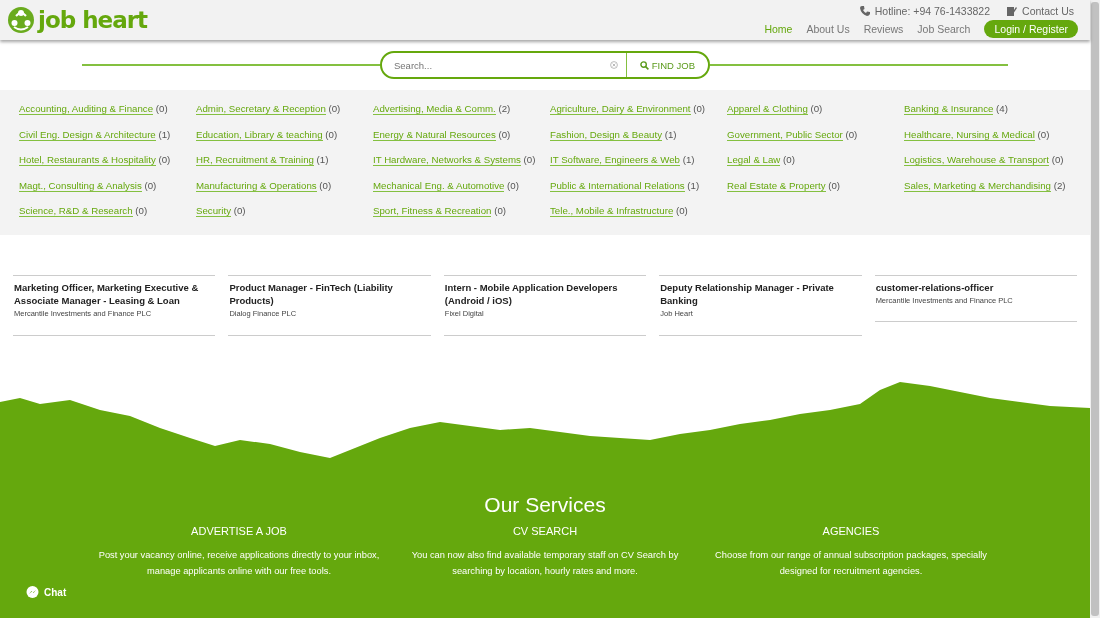 The height and width of the screenshot is (618, 1100). I want to click on category-link: IT Hardware, Networks & Systems, so click(447, 160).